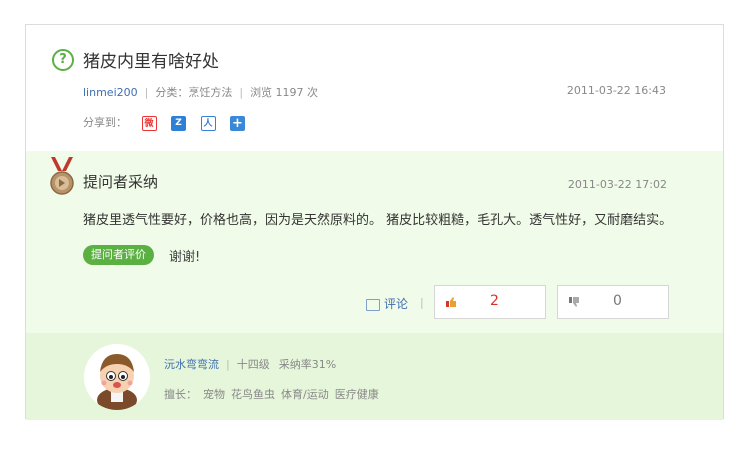  I want to click on adopt-rate-text: 采纳率31%, so click(307, 364).